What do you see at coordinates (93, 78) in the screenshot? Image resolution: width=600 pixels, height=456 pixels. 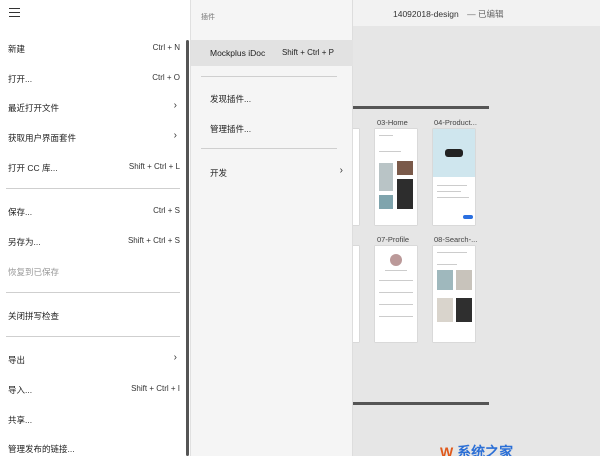 I see `menu-item-open: 打开... Ctrl + O` at bounding box center [93, 78].